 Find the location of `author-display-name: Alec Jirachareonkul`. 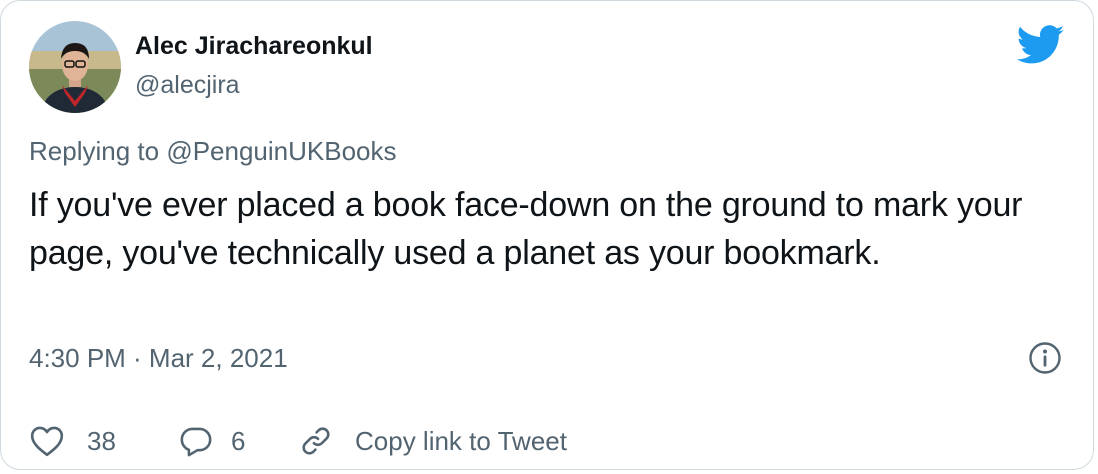

author-display-name: Alec Jirachareonkul is located at coordinates (254, 46).